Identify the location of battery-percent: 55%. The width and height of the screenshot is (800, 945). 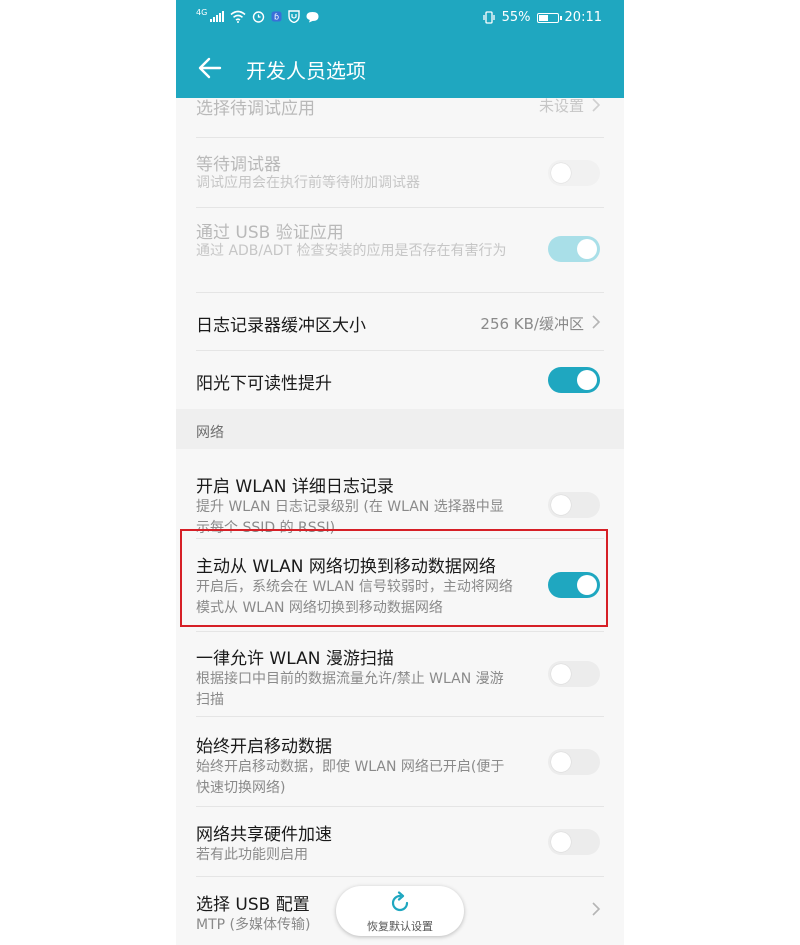
(516, 17).